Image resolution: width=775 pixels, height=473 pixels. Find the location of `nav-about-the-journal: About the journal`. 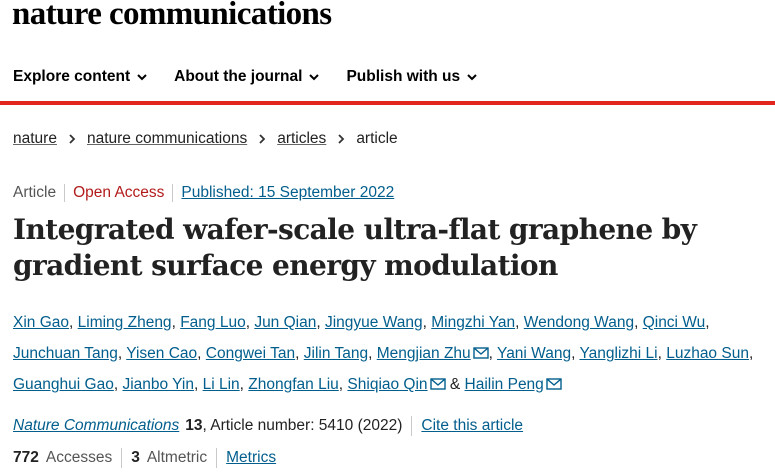

nav-about-the-journal: About the journal is located at coordinates (247, 77).